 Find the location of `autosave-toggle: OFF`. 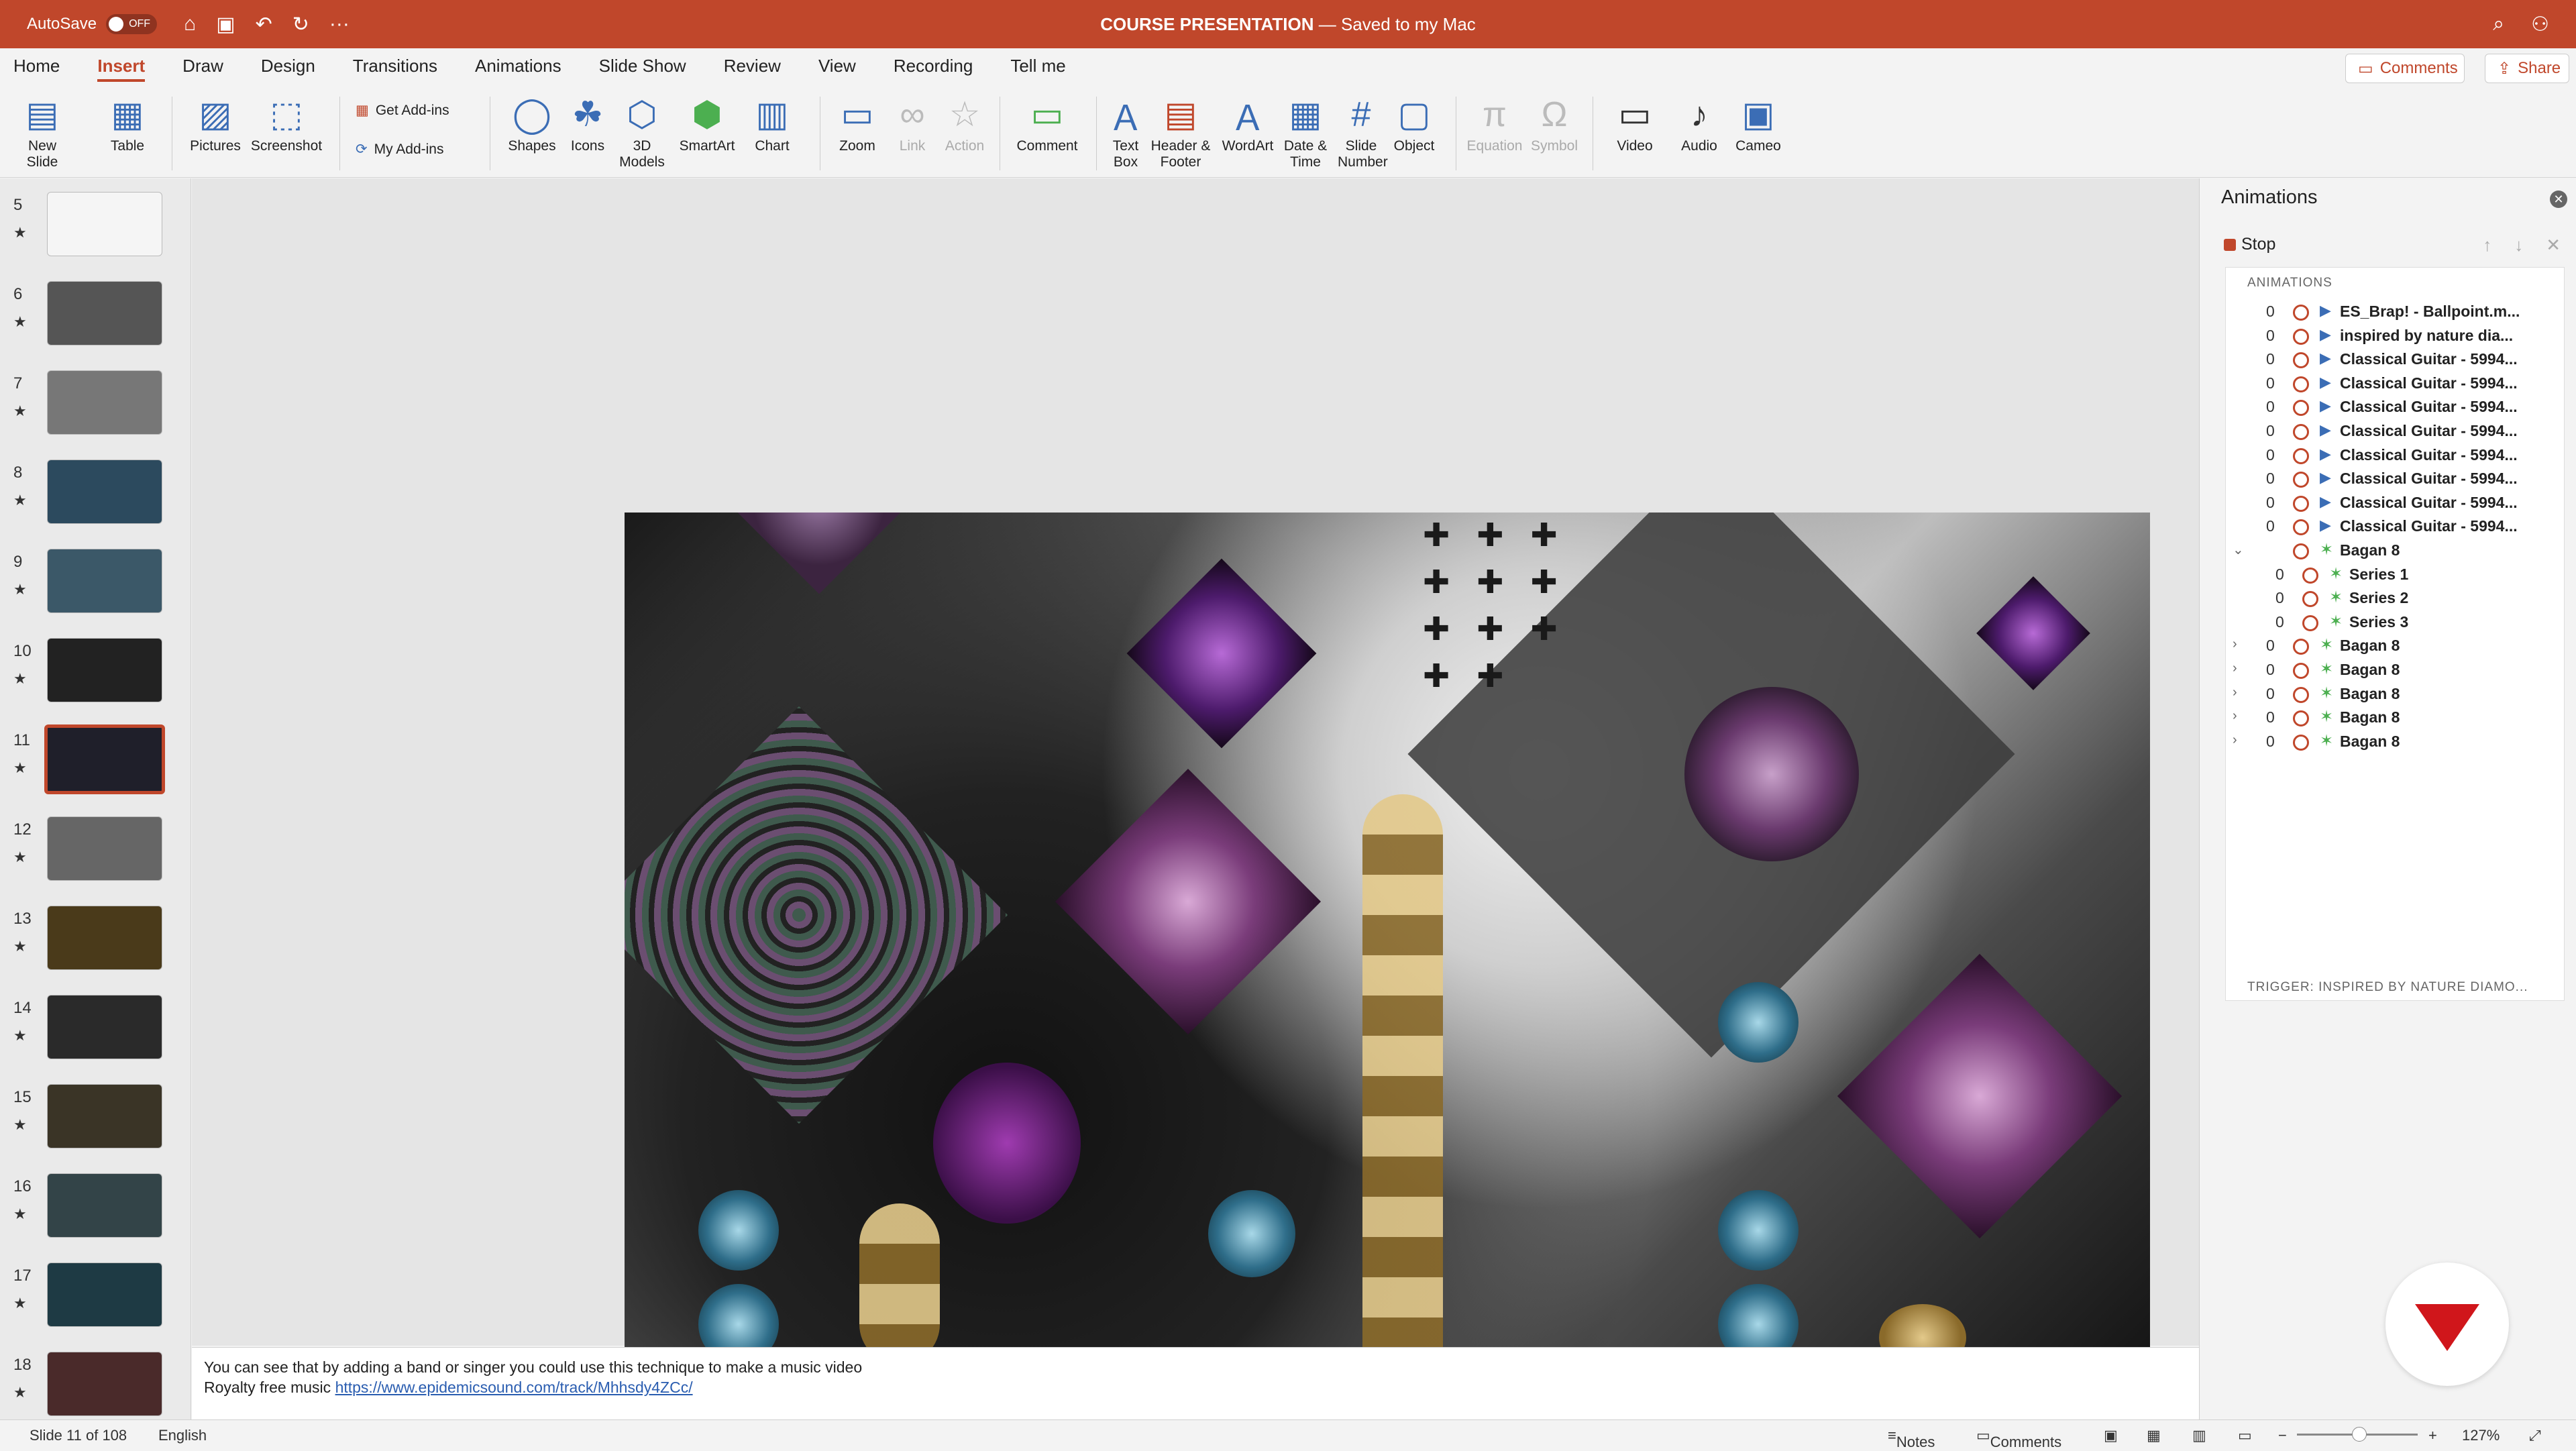

autosave-toggle: OFF is located at coordinates (132, 24).